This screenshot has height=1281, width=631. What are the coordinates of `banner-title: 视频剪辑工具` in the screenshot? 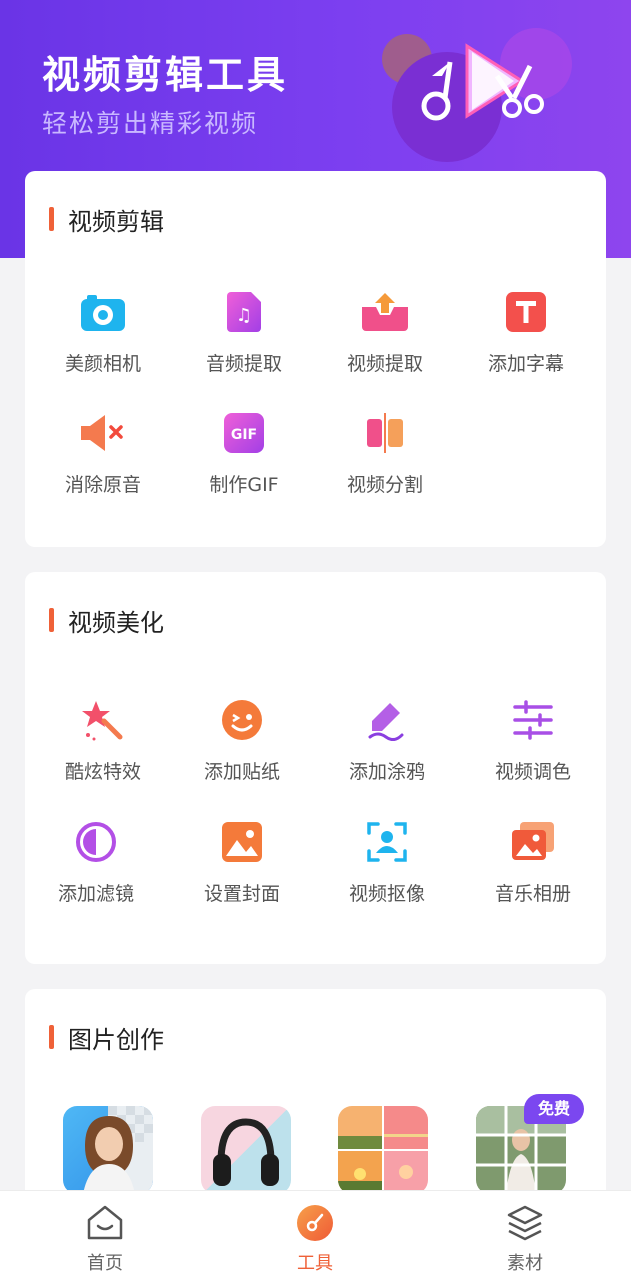 It's located at (165, 75).